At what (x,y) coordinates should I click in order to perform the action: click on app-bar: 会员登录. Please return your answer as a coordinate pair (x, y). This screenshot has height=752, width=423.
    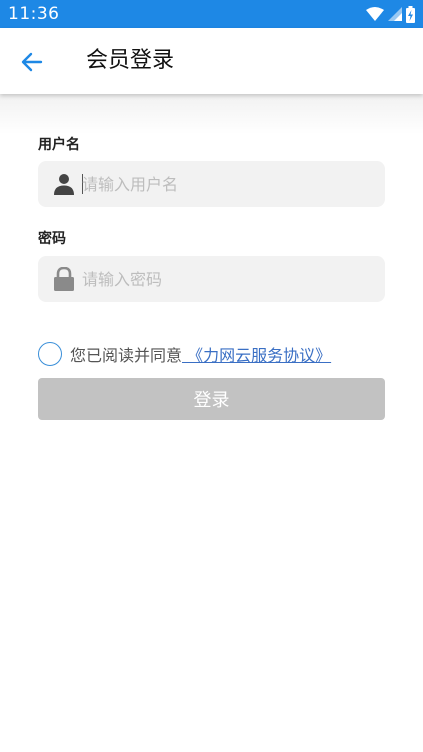
    Looking at the image, I should click on (211, 61).